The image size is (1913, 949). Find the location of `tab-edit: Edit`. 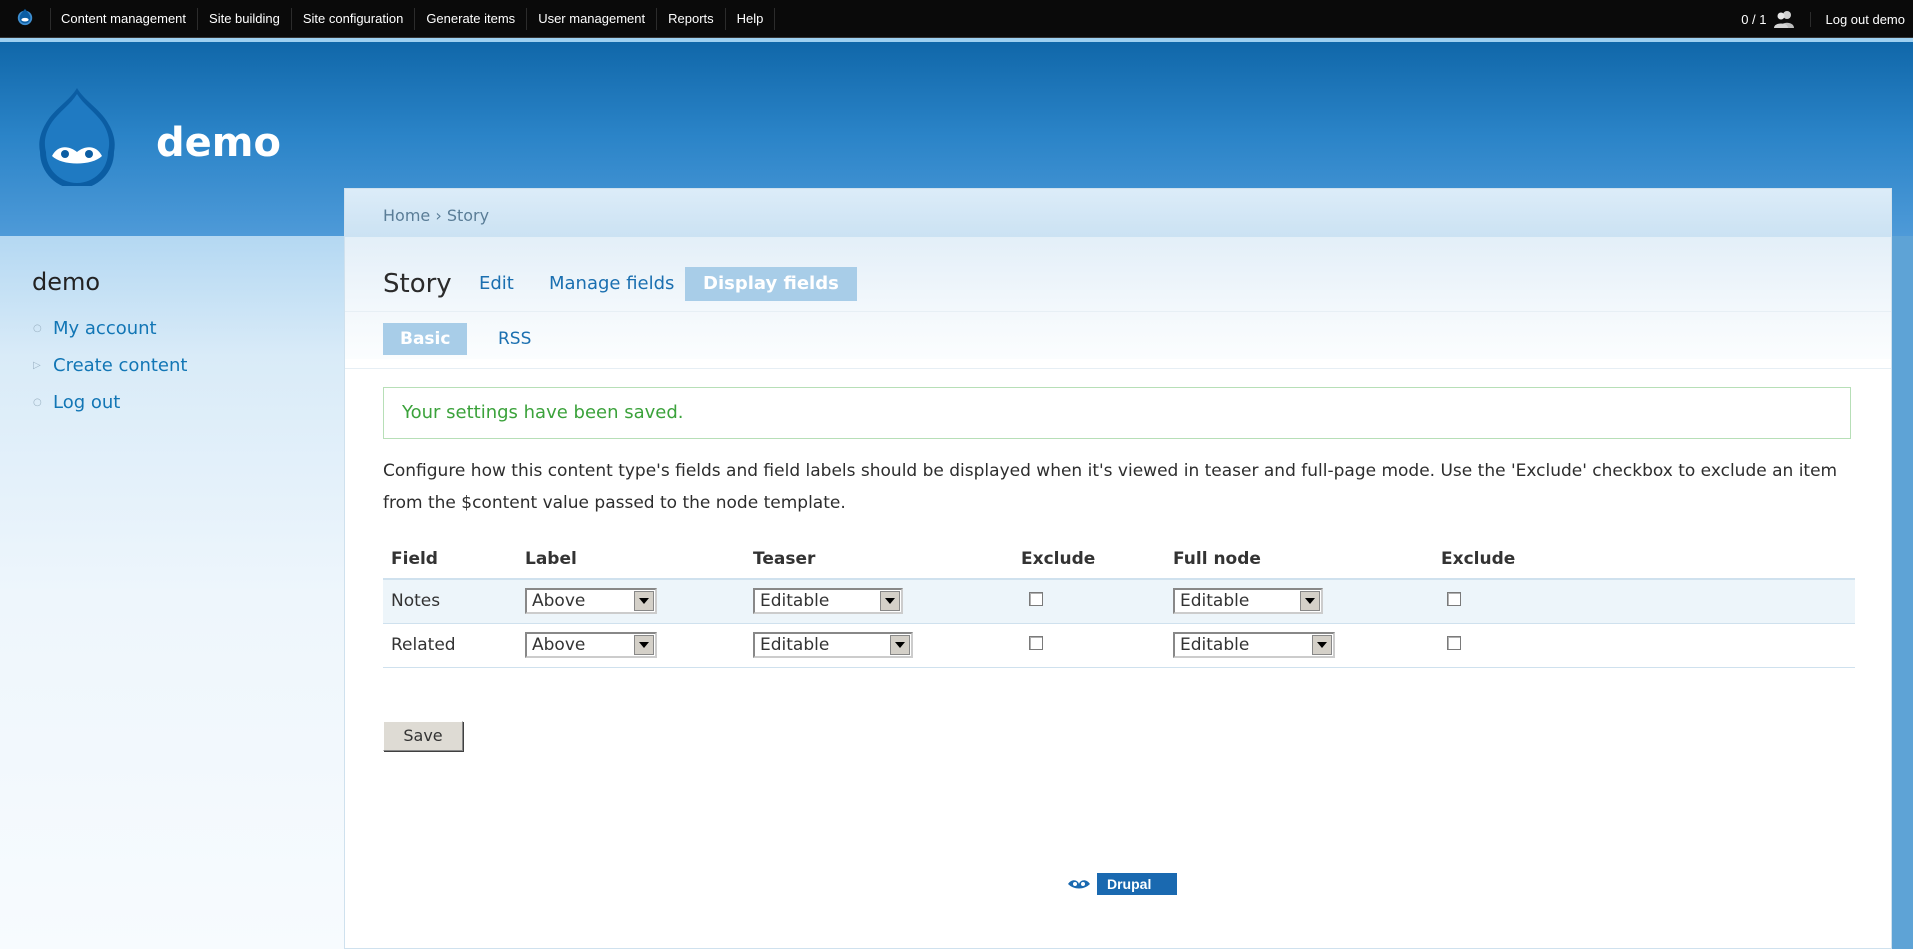

tab-edit: Edit is located at coordinates (496, 284).